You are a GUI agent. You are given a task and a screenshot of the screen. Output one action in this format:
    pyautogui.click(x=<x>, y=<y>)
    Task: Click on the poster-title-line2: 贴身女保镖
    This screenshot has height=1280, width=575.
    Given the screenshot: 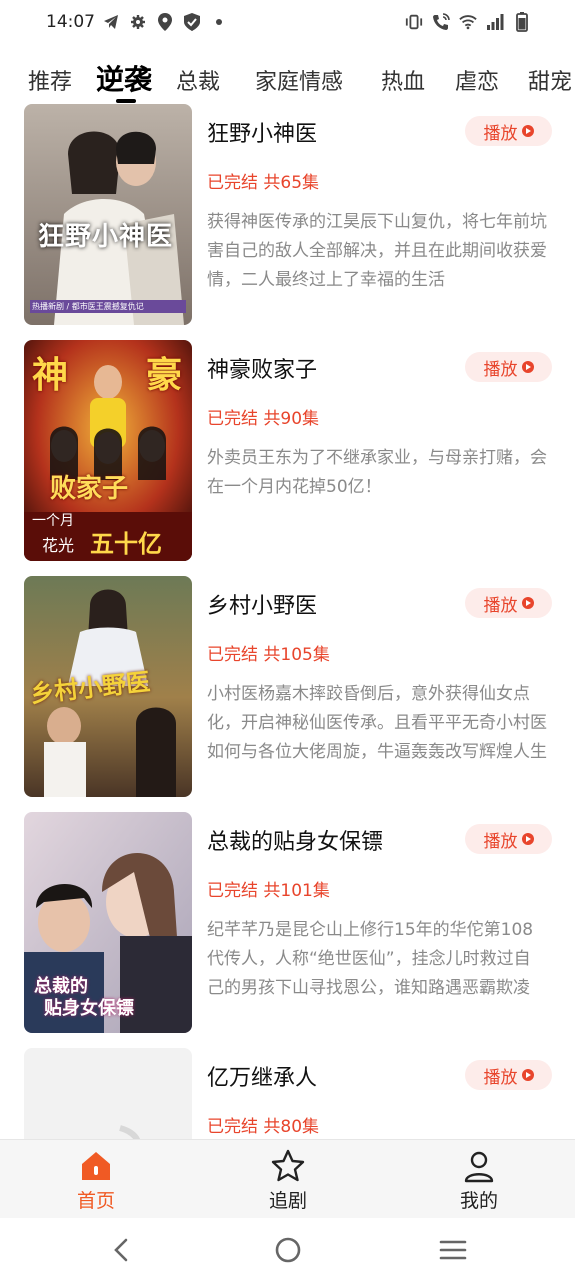 What is the action you would take?
    pyautogui.click(x=89, y=1008)
    